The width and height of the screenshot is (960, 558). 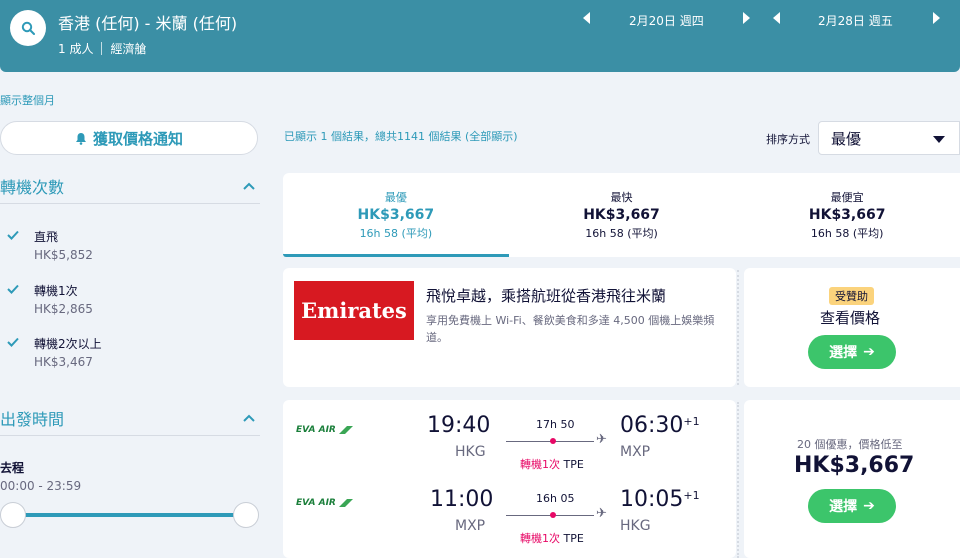 I want to click on stop-option-direct: 直飛 HK$5,852, so click(x=126, y=246).